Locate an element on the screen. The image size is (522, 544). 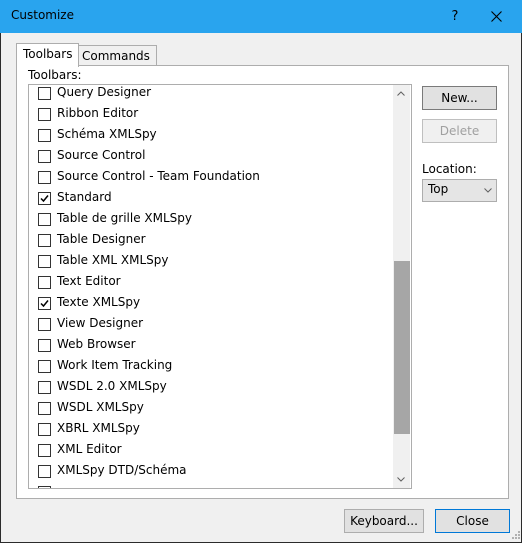
toolbar-item-label: Query Designer is located at coordinates (104, 92).